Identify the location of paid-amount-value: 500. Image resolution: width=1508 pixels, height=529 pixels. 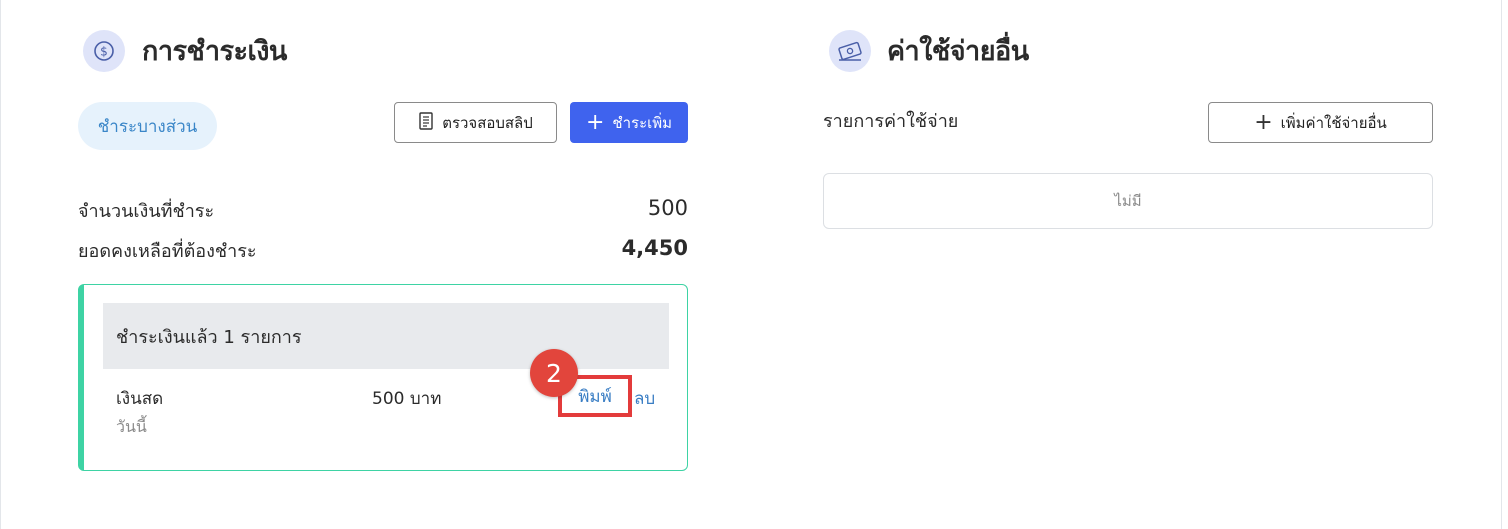
(667, 208).